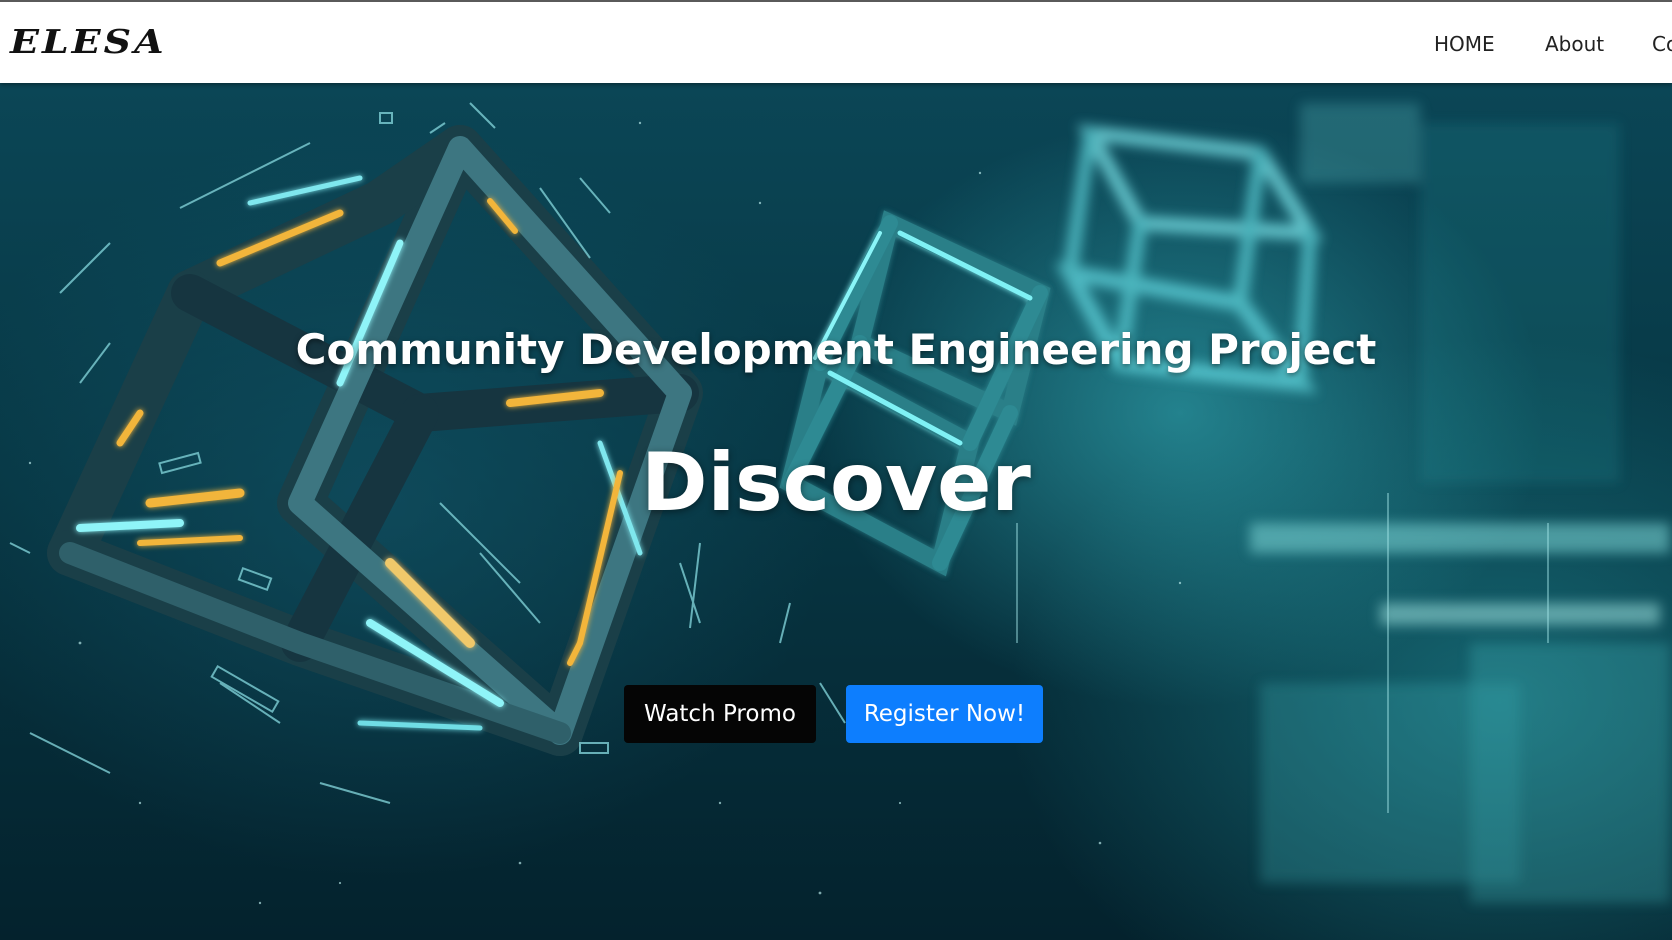 The width and height of the screenshot is (1672, 940). I want to click on nav-link-about: About, so click(1574, 44).